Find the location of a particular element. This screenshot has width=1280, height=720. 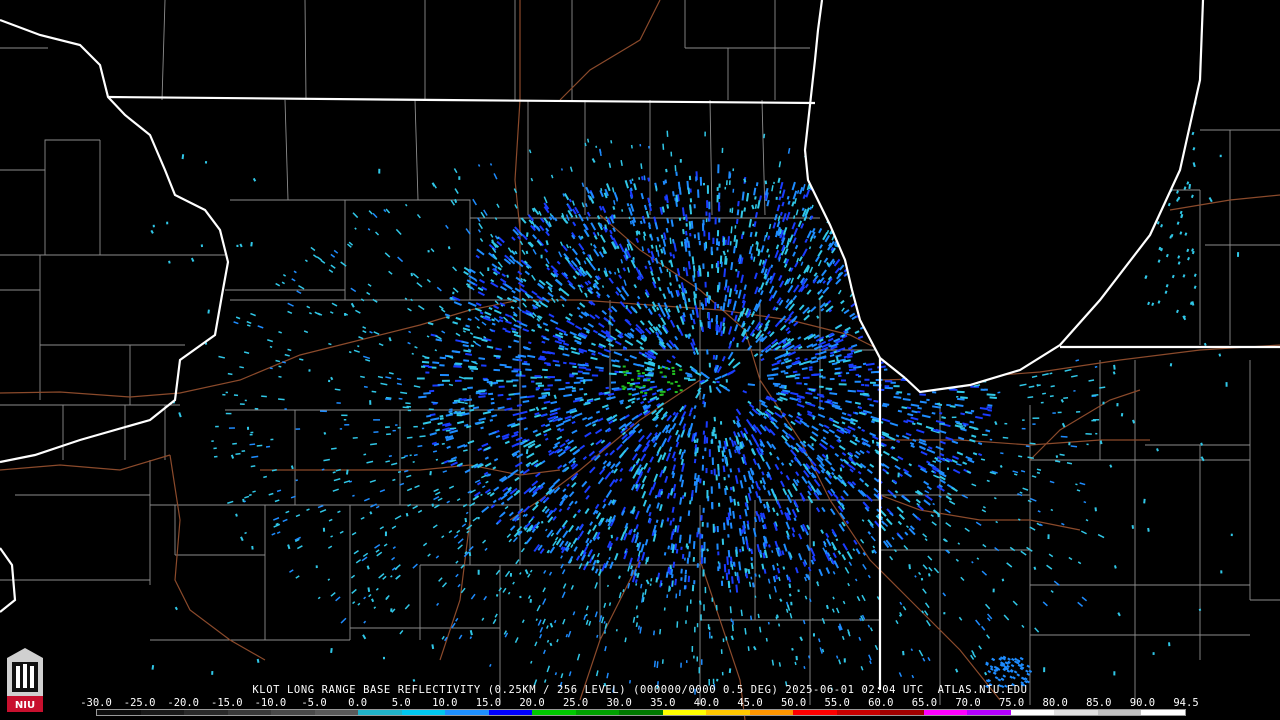

colorbar-tick-label: 75.0 is located at coordinates (1011, 703).